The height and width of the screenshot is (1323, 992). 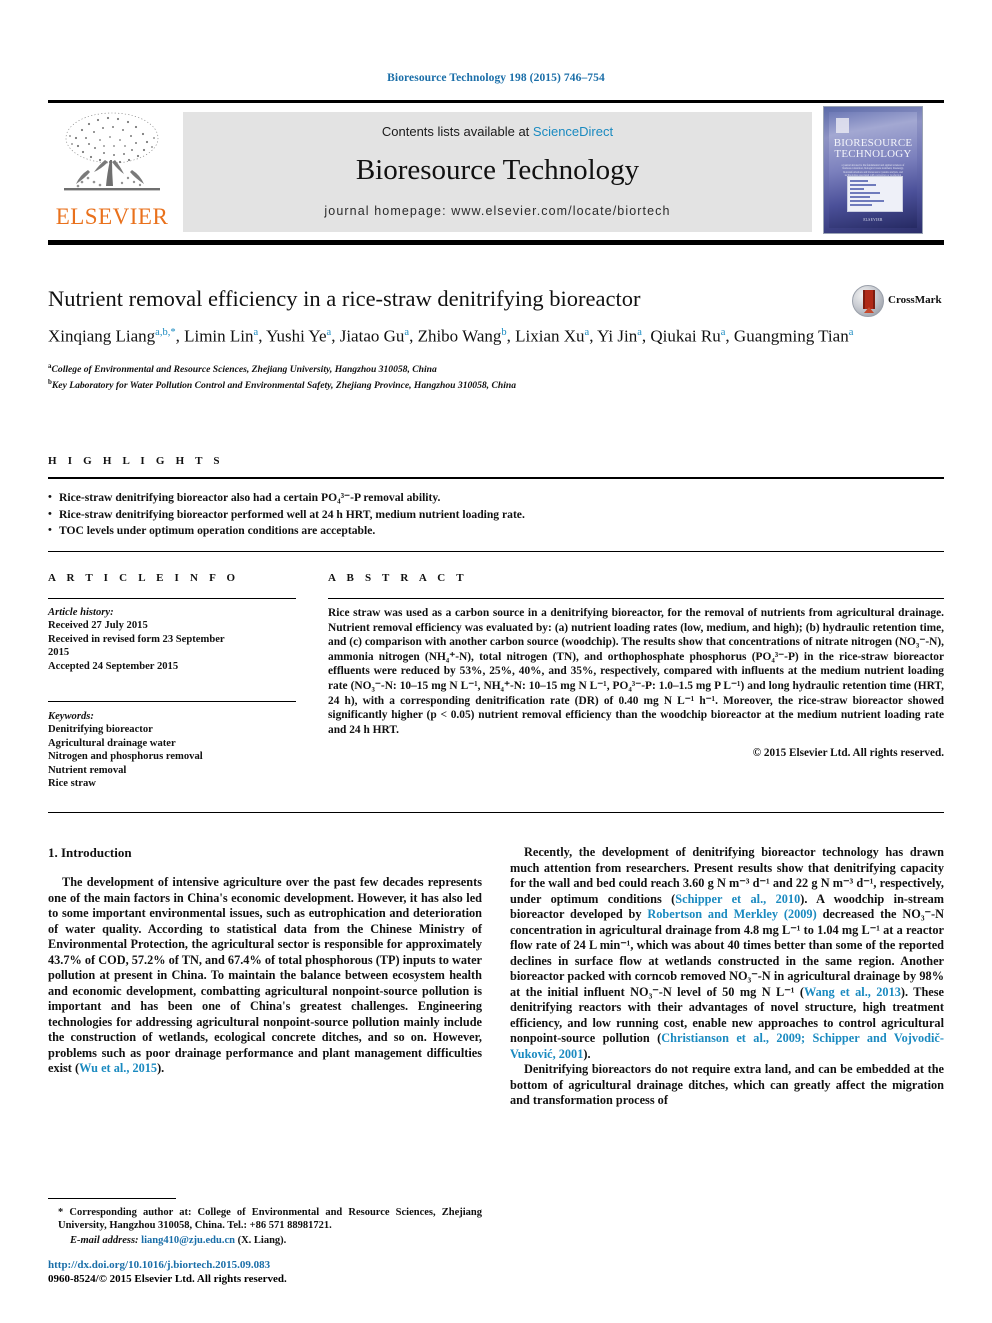 I want to click on crossmark-badge: CrossMark, so click(x=897, y=302).